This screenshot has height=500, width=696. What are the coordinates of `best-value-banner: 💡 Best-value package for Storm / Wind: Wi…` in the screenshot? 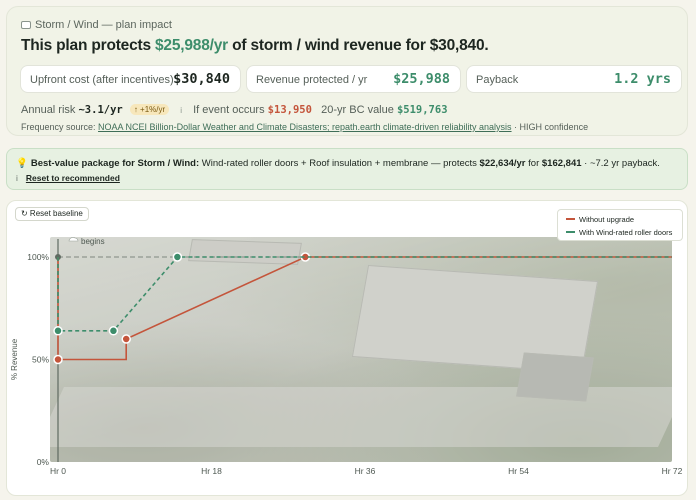 It's located at (347, 169).